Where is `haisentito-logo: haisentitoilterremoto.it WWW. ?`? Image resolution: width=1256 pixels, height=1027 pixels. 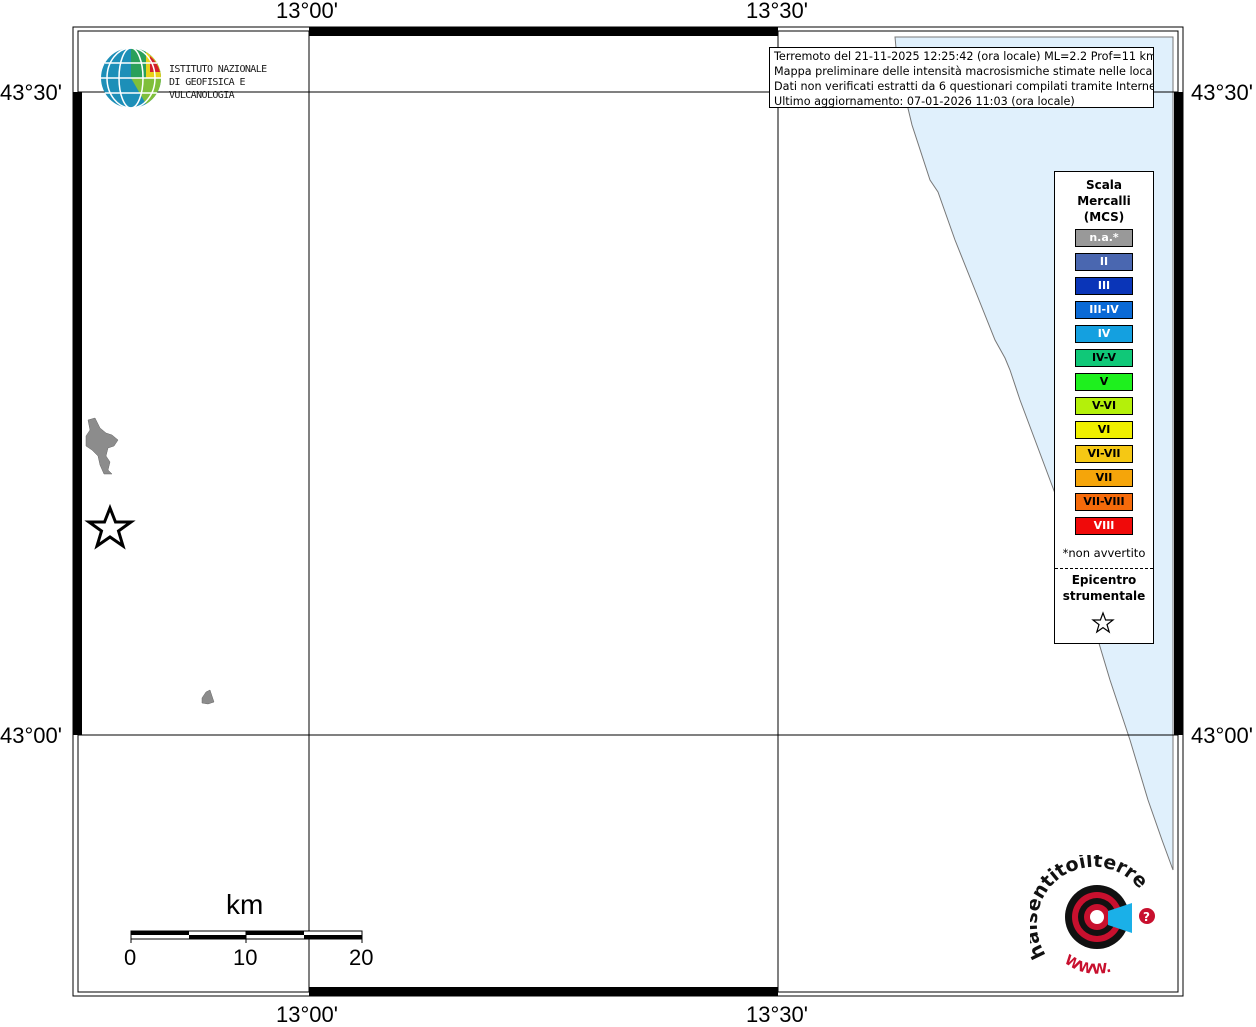
haisentito-logo: haisentitoilterremoto.it WWW. ? is located at coordinates (1092, 915).